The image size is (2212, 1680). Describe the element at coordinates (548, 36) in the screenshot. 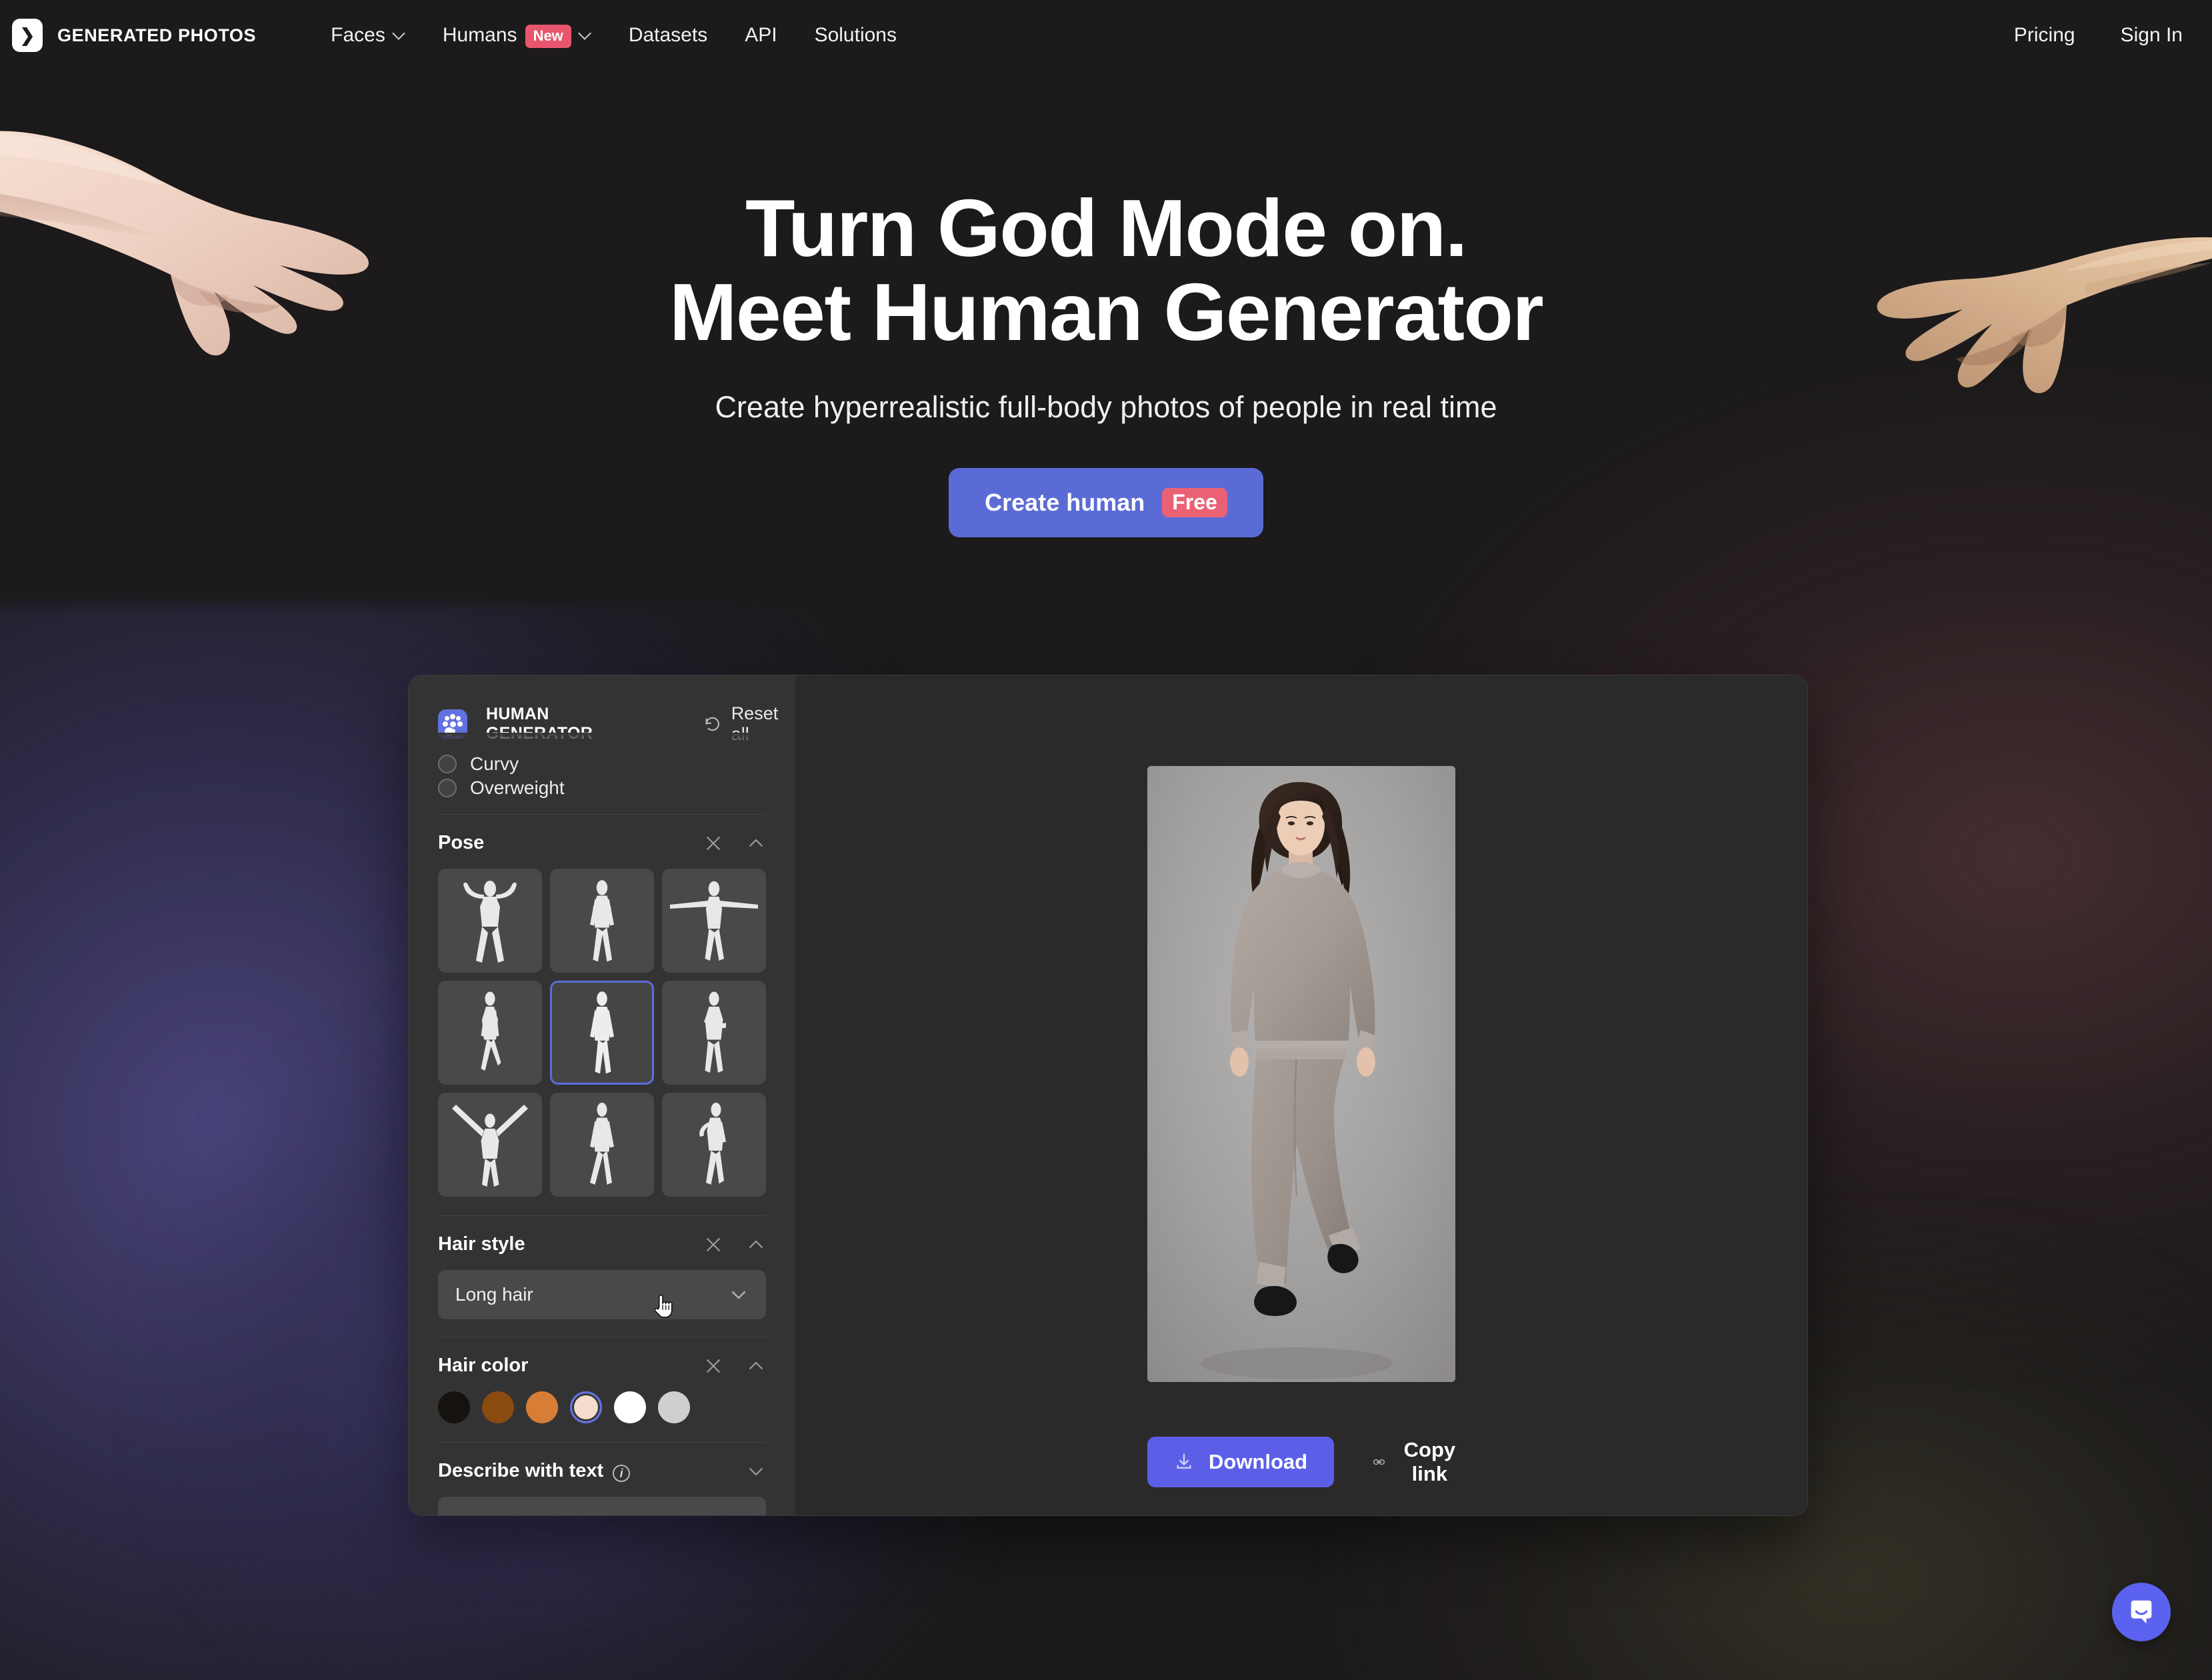

I see `new-badge: New` at that location.